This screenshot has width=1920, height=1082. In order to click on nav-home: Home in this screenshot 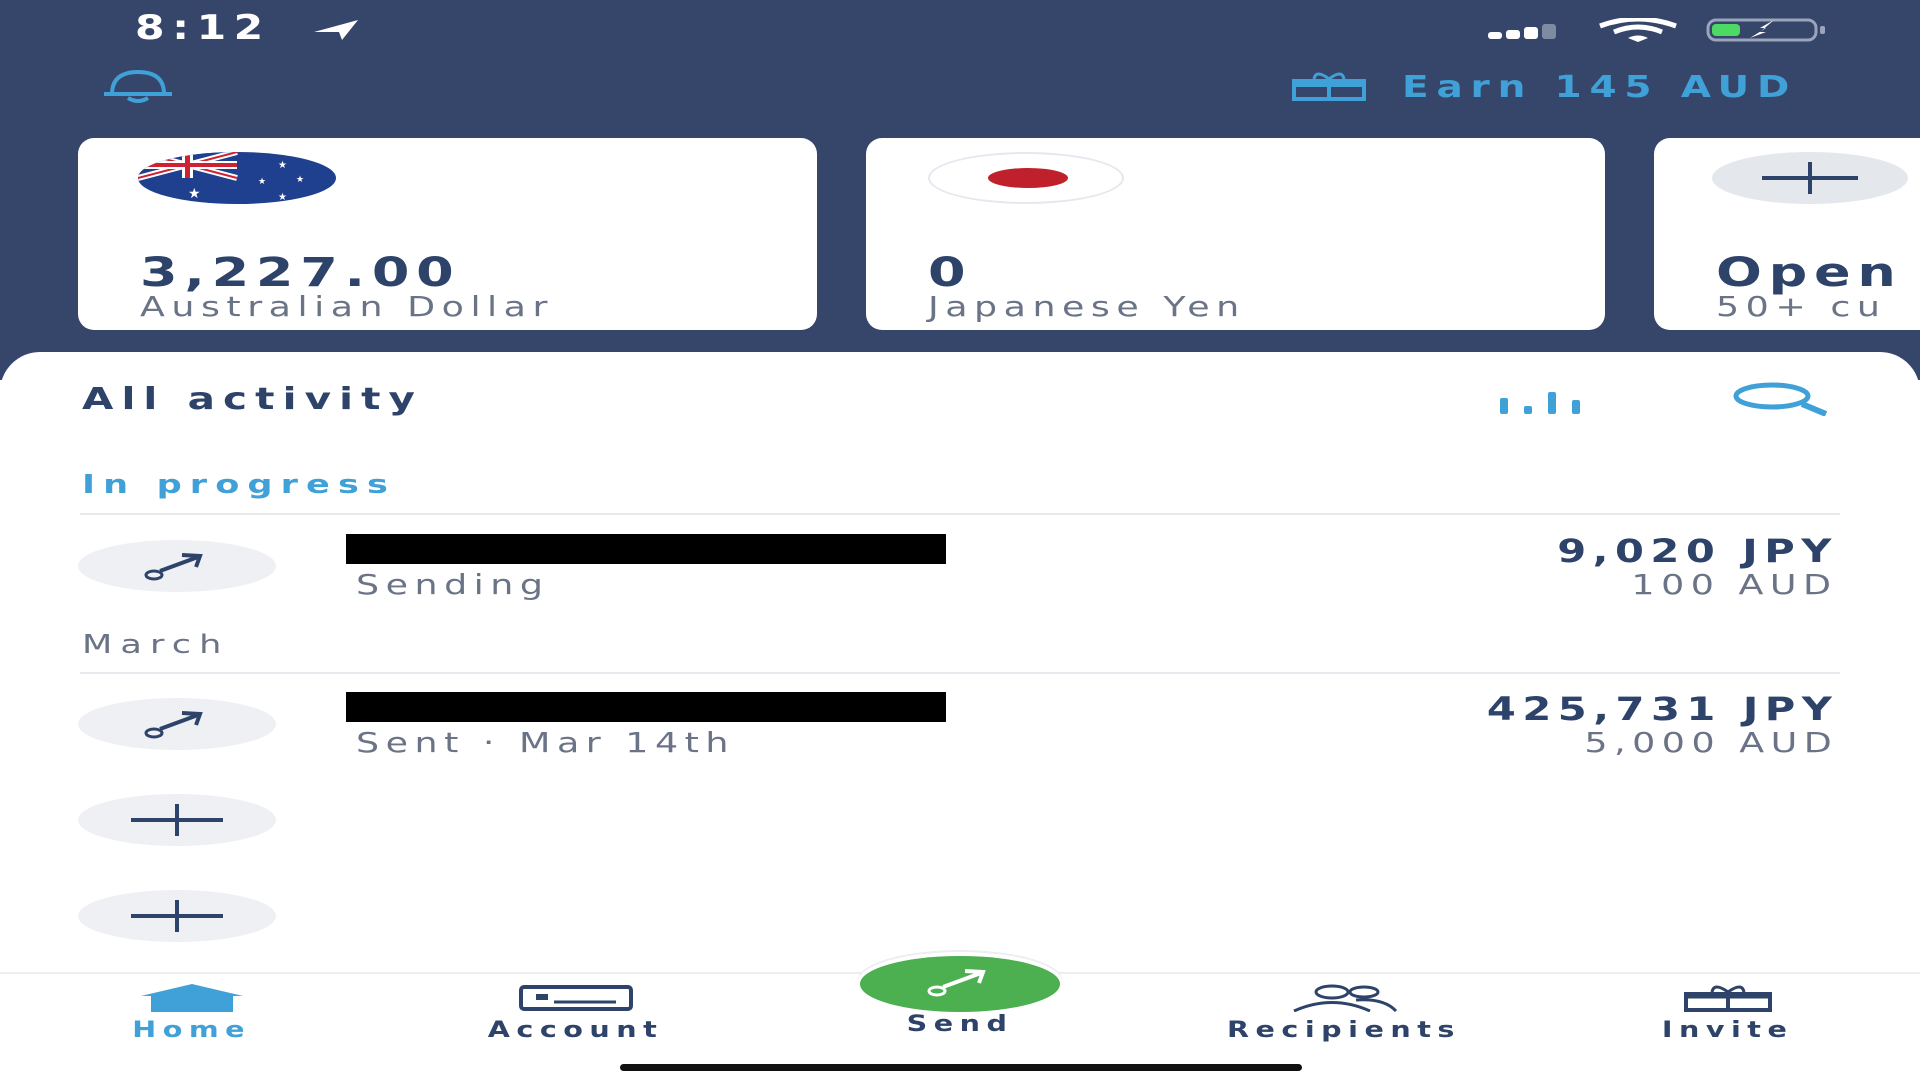, I will do `click(192, 1013)`.